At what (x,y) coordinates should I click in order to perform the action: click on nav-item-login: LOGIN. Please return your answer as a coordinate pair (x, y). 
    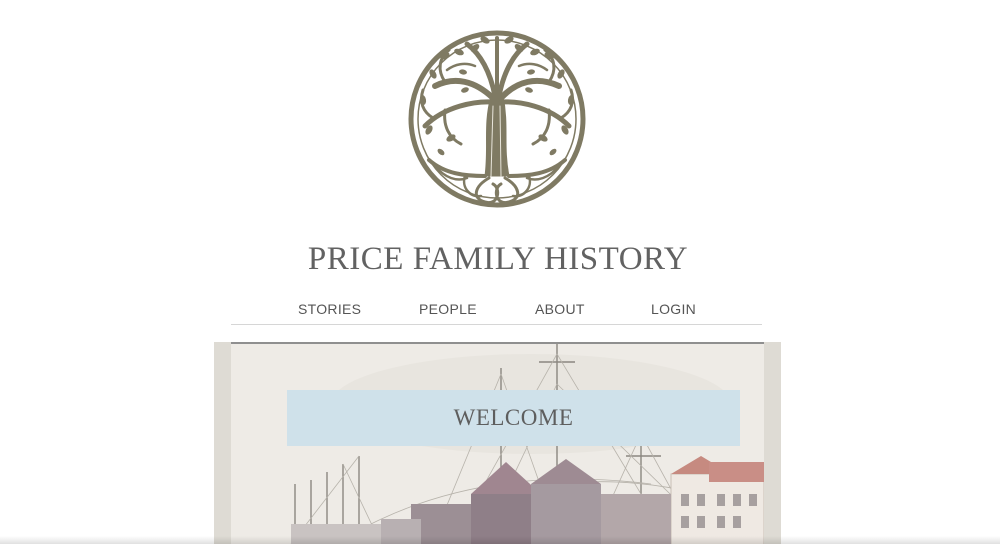
    Looking at the image, I should click on (673, 309).